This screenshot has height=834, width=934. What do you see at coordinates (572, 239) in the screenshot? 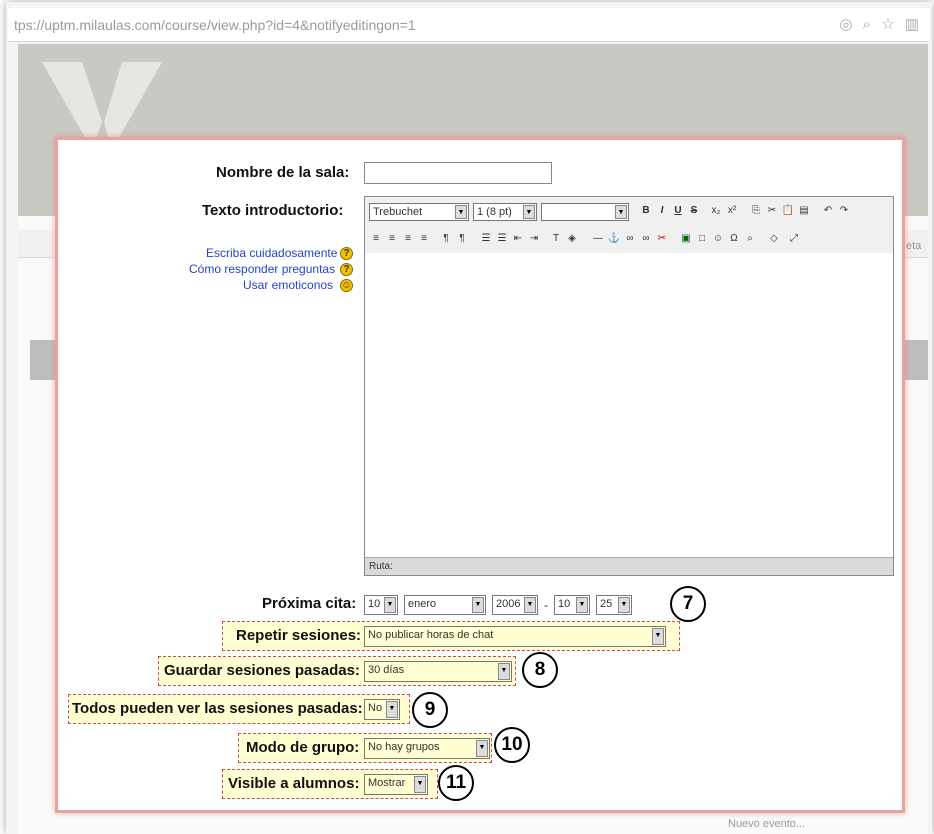
I see `background-color-icon: ◈` at bounding box center [572, 239].